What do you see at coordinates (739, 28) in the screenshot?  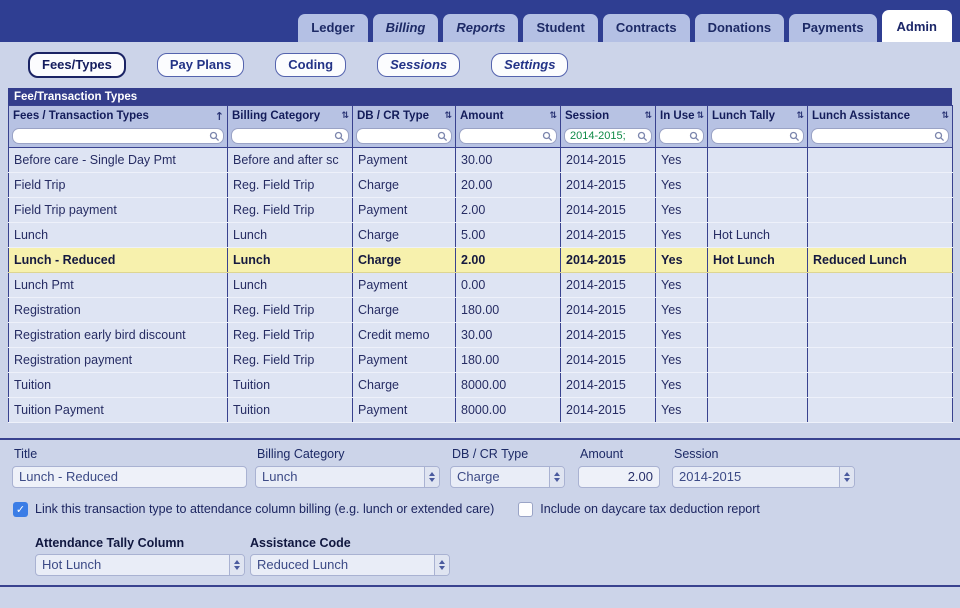 I see `tab-donations: Donations` at bounding box center [739, 28].